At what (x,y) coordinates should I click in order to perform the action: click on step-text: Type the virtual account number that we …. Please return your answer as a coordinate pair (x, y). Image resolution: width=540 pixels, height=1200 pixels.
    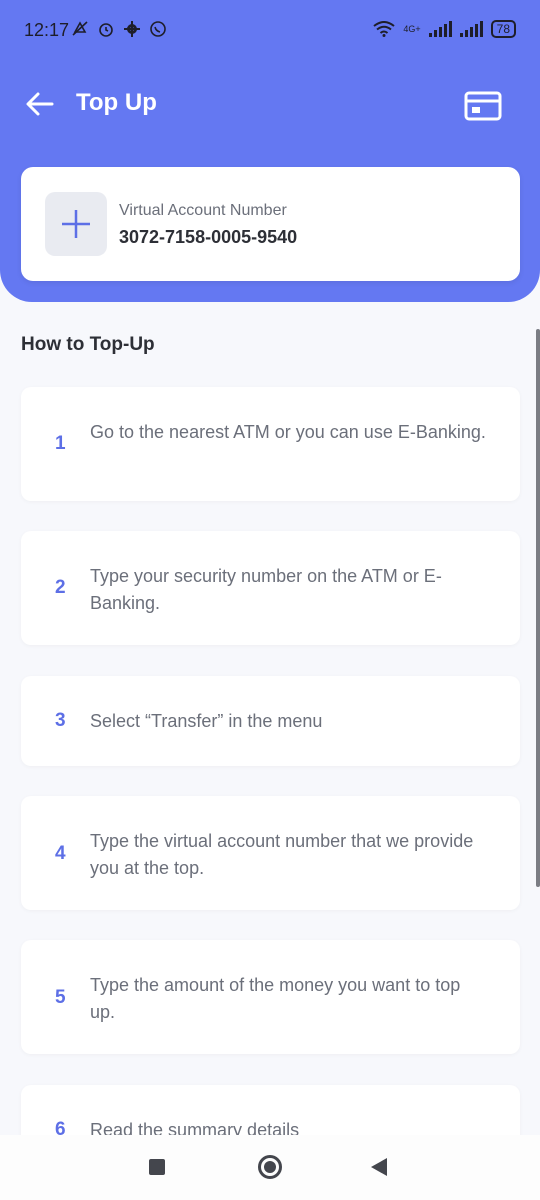
    Looking at the image, I should click on (282, 854).